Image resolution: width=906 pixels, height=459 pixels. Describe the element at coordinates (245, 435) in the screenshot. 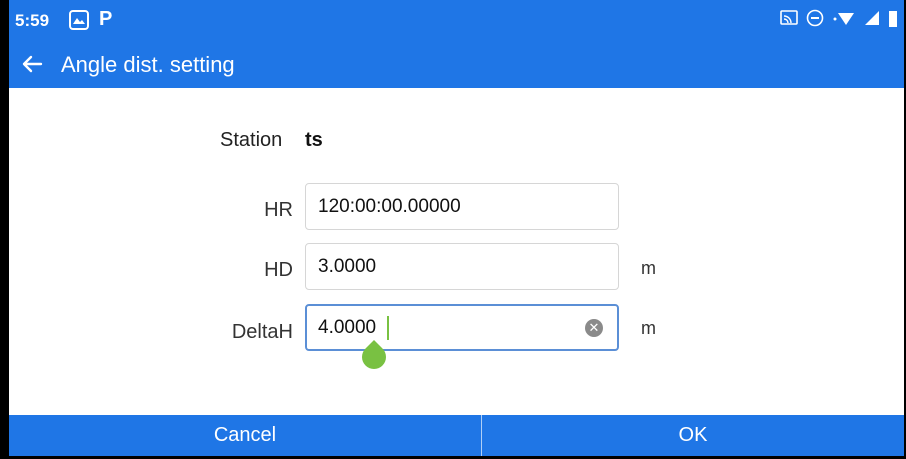

I see `cancel-button: Cancel` at that location.